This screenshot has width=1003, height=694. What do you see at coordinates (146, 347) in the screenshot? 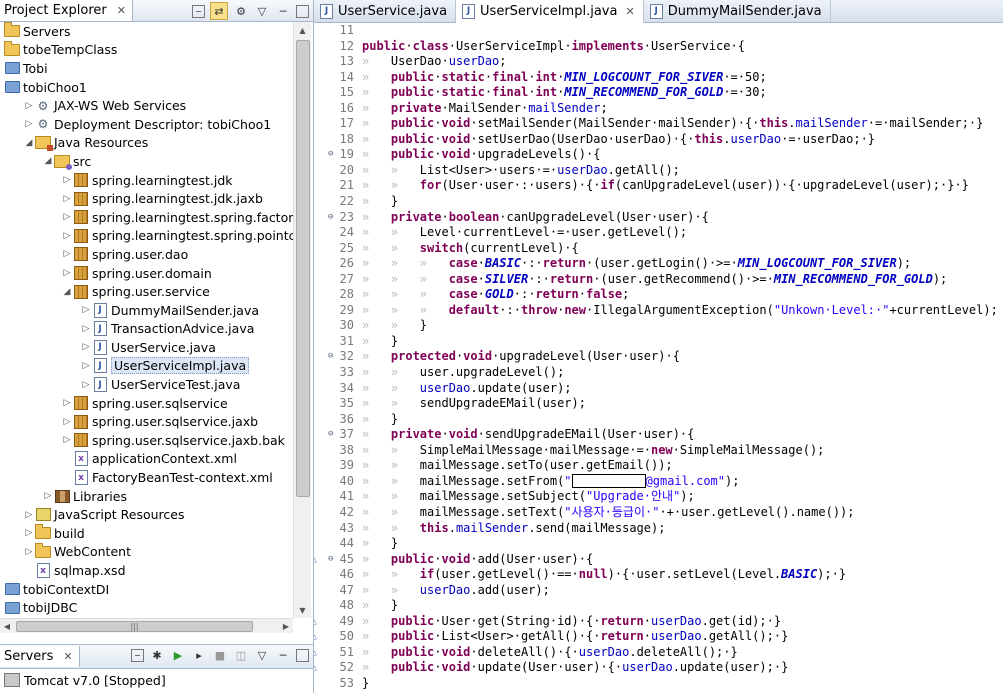
I see `tree-item: ▷ J UserService.java` at bounding box center [146, 347].